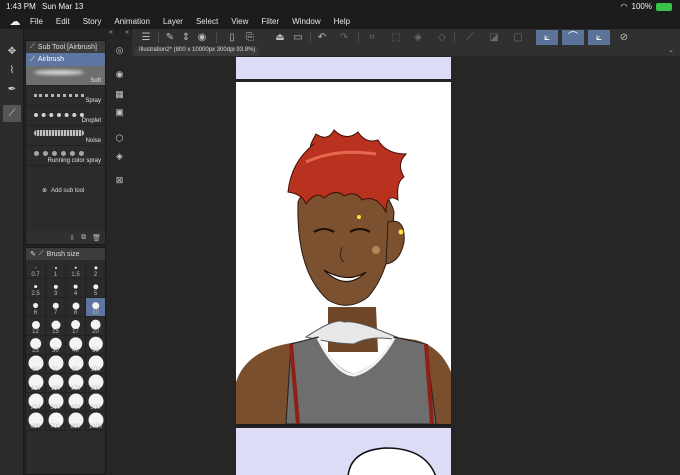 The image size is (680, 475). Describe the element at coordinates (12, 51) in the screenshot. I see `layer-move-tool-icon: ✥` at that location.